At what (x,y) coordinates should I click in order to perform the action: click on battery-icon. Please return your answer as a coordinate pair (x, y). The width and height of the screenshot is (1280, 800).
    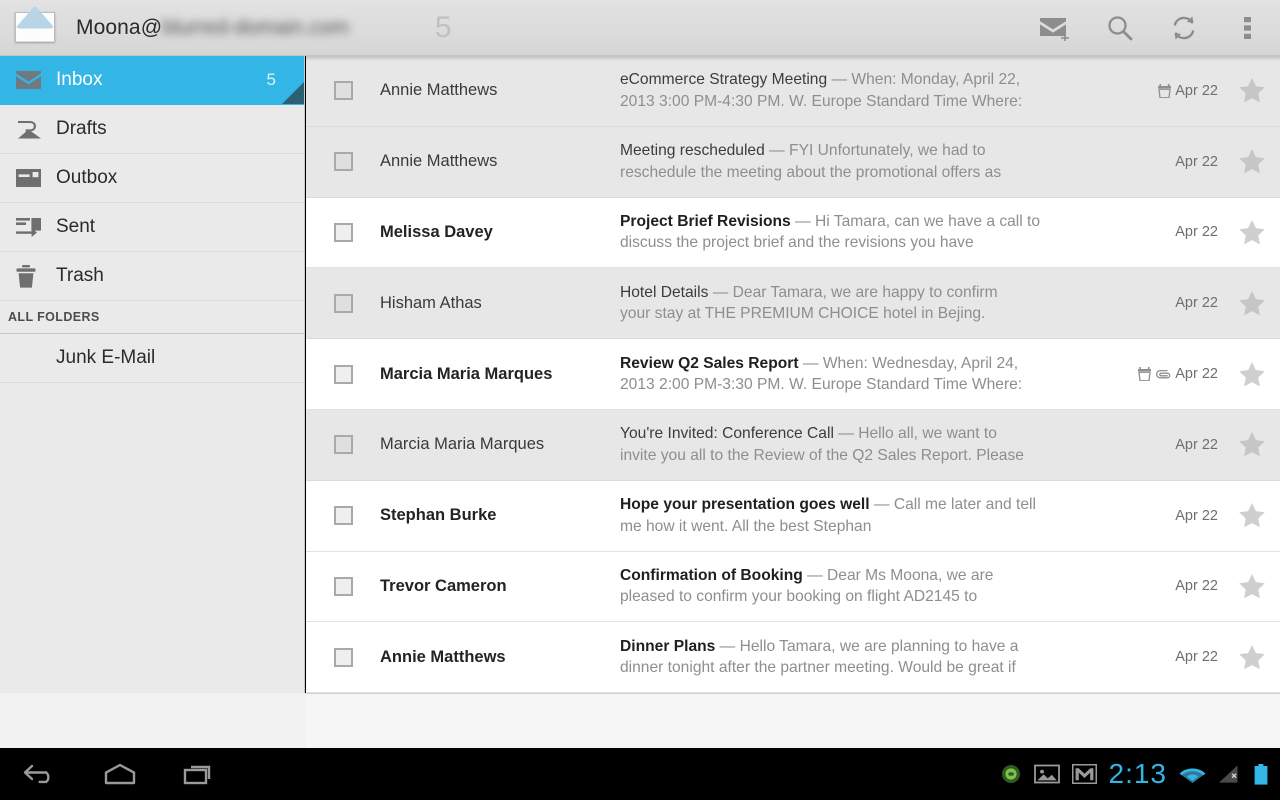
    Looking at the image, I should click on (1261, 774).